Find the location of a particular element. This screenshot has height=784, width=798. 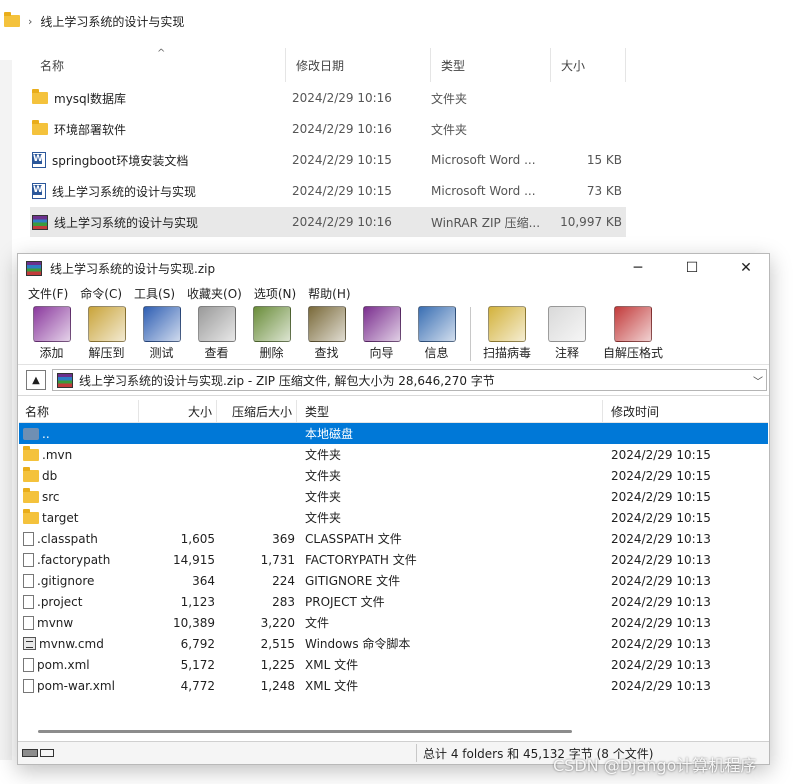

up-folder-button: ▲ is located at coordinates (36, 380).